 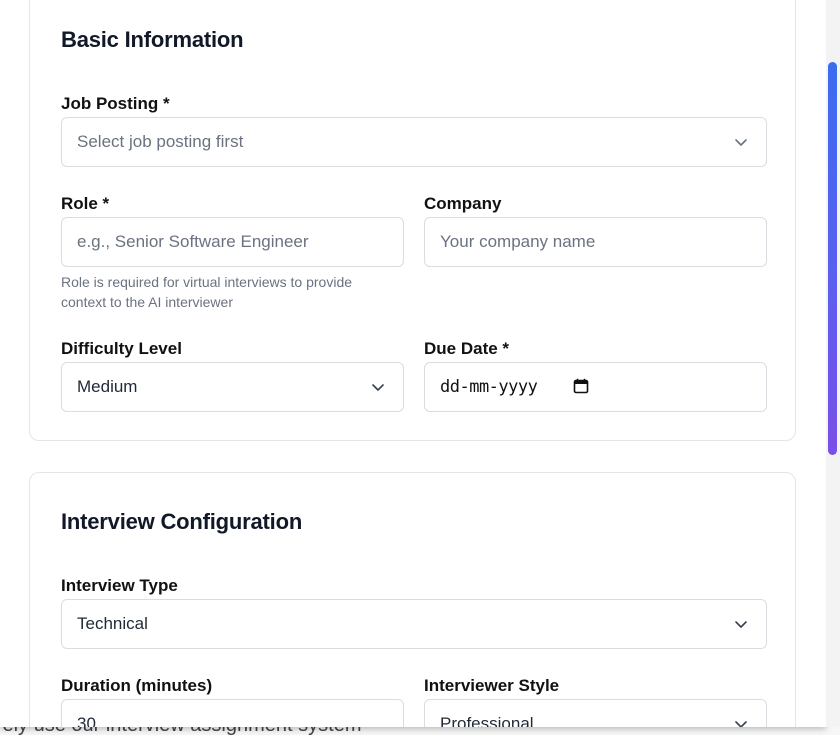 I want to click on job-posting-label: Job Posting *, so click(x=115, y=103).